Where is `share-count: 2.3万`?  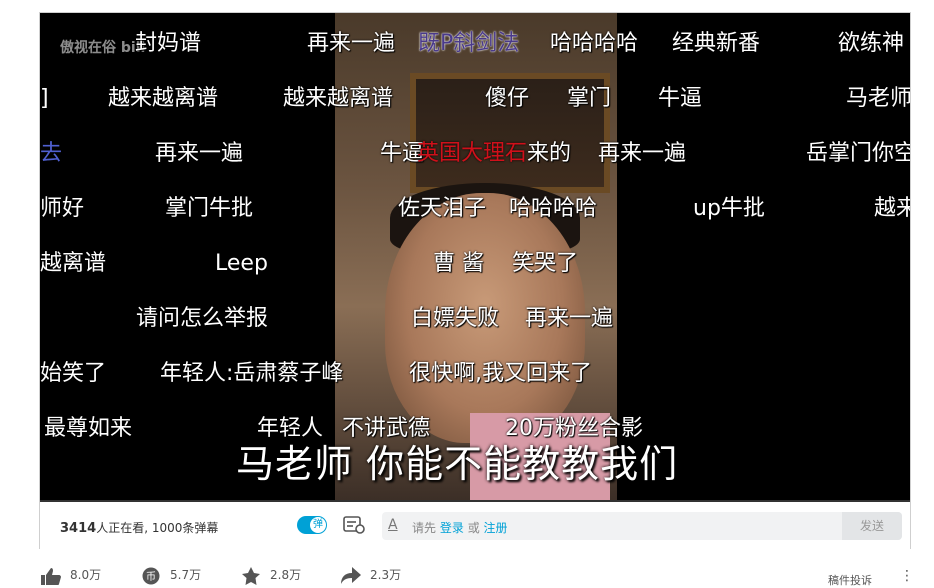
share-count: 2.3万 is located at coordinates (386, 575).